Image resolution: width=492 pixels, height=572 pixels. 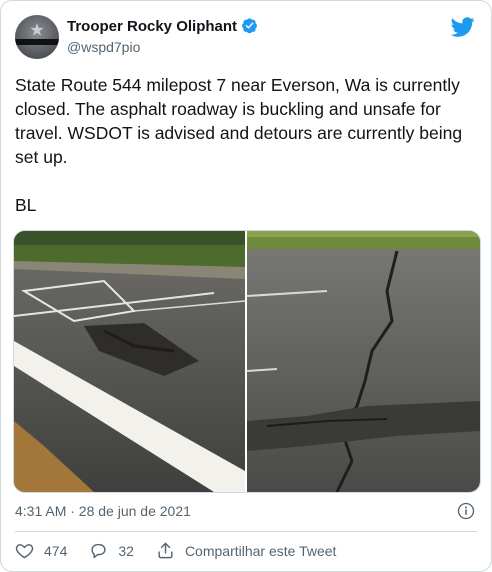 What do you see at coordinates (24, 551) in the screenshot?
I see `heart-icon` at bounding box center [24, 551].